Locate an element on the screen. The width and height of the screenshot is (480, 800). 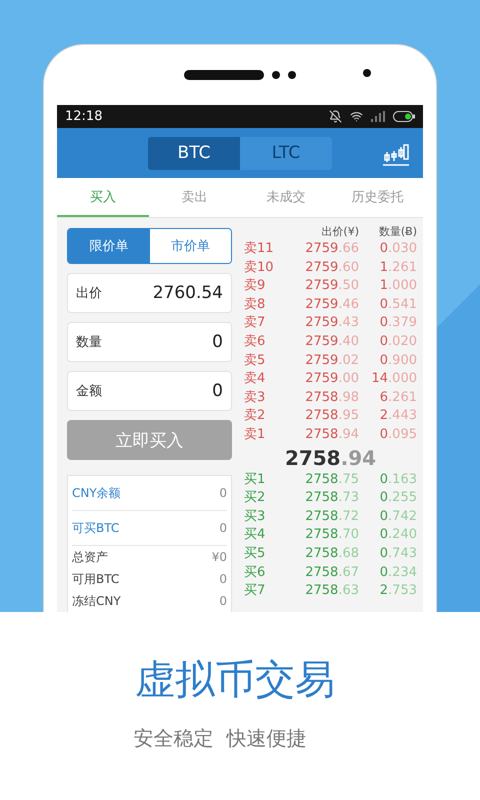
order-amount: 14.000 is located at coordinates (393, 379).